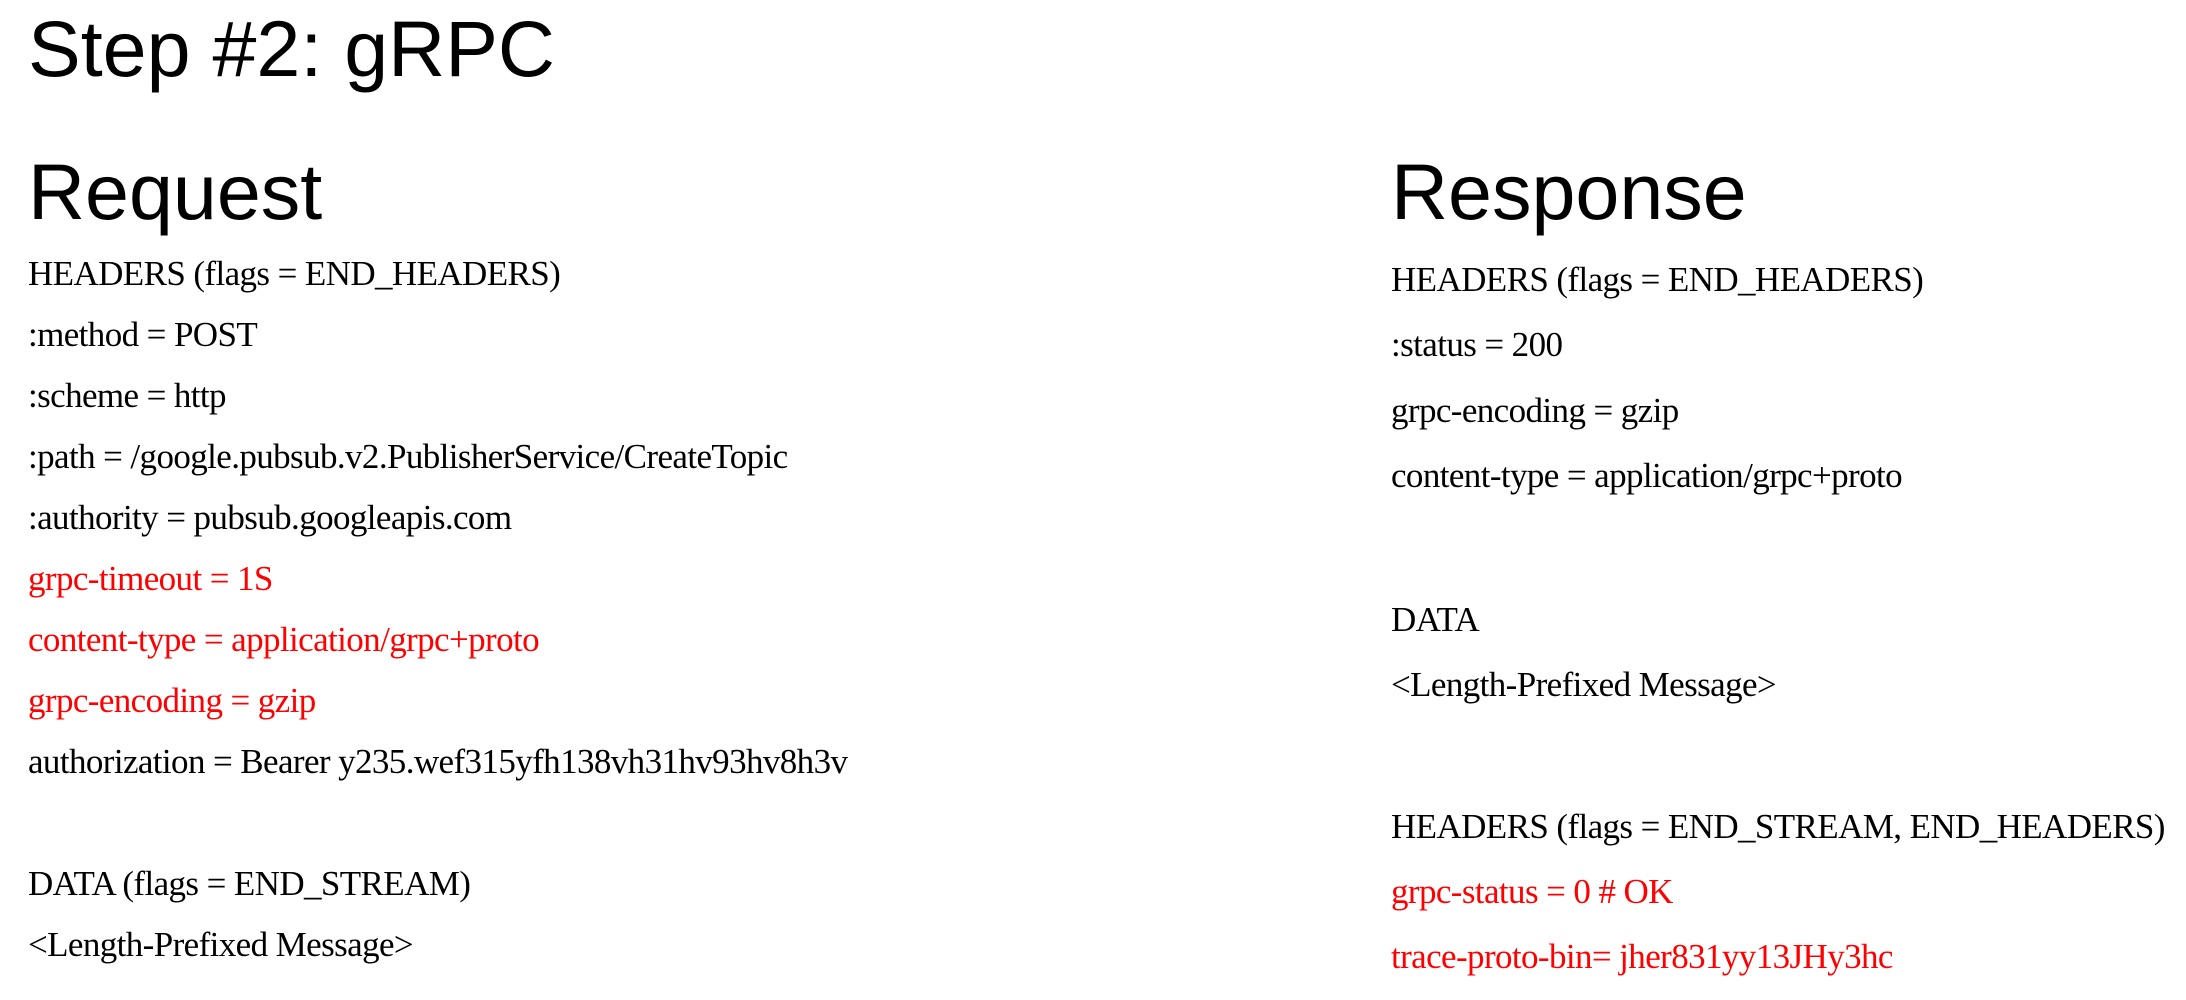 This screenshot has height=1000, width=2186. Describe the element at coordinates (284, 639) in the screenshot. I see `request-line-content-type: content-type = application/grpc+proto` at that location.